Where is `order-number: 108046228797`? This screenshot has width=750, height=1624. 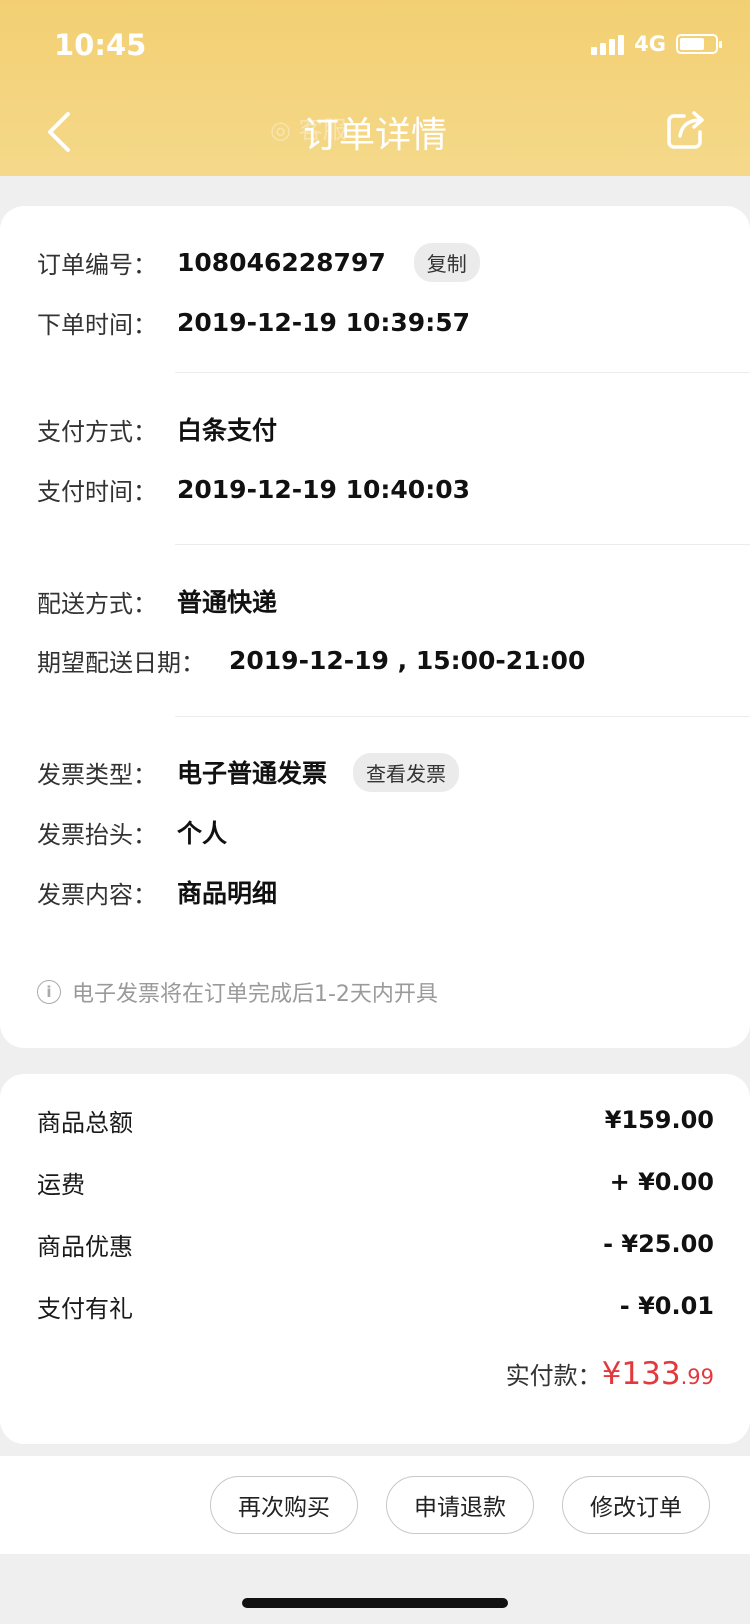
order-number: 108046228797 is located at coordinates (281, 262).